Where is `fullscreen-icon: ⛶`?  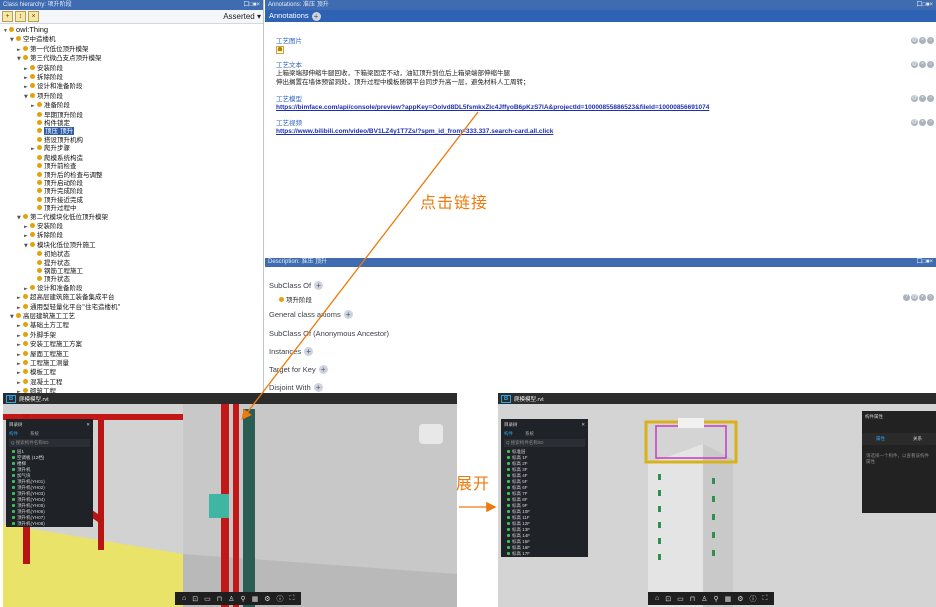
fullscreen-icon: ⛶ is located at coordinates (292, 599).